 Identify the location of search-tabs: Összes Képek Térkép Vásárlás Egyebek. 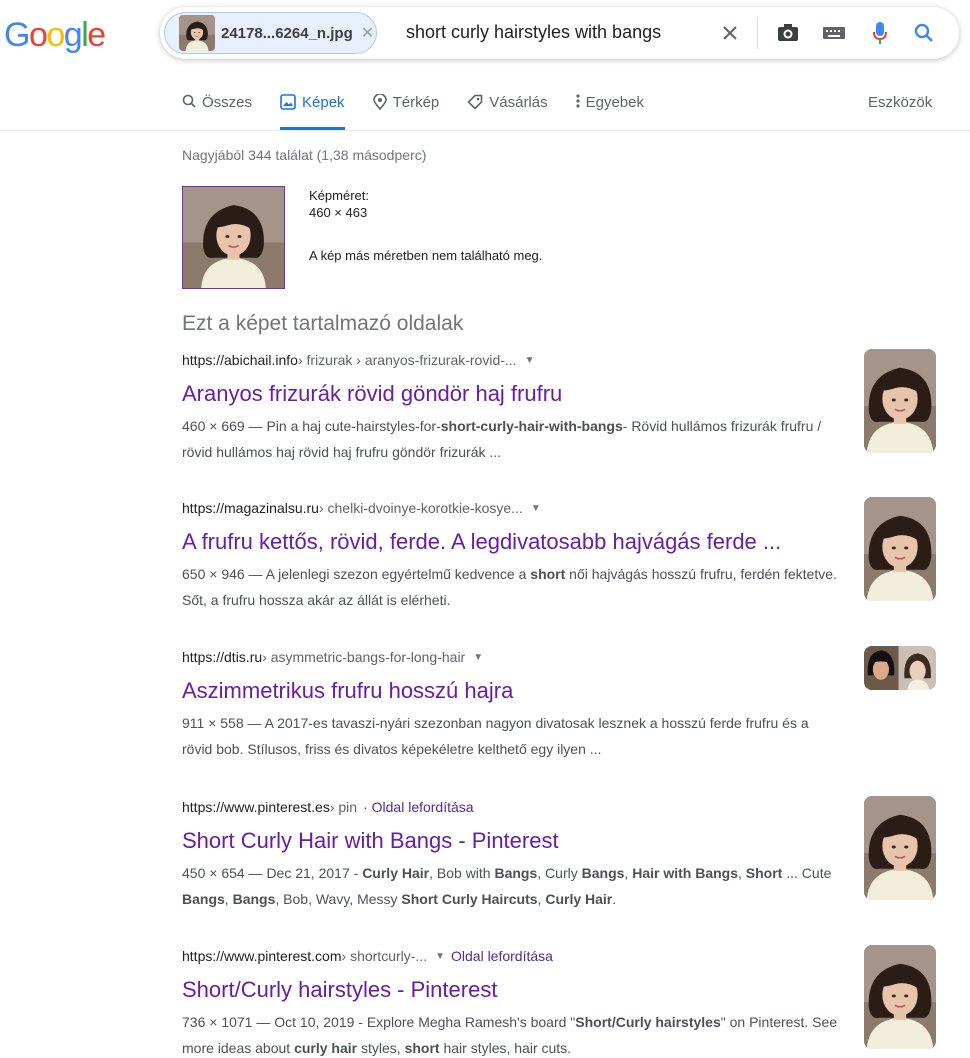
(427, 111).